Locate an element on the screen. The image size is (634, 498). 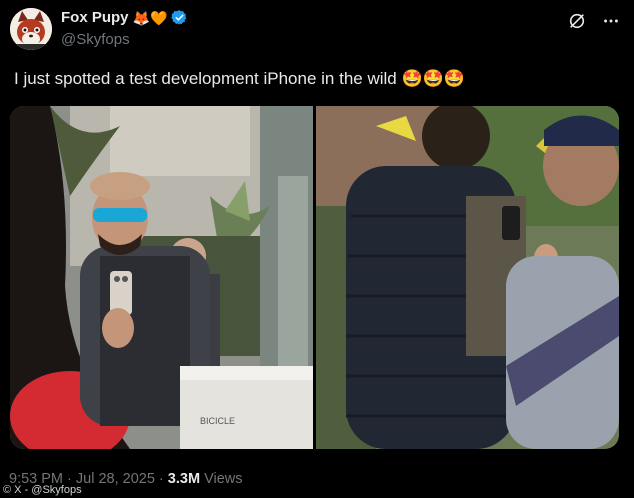
author-name-row: Fox Pupy 🦊🧡 is located at coordinates (124, 17).